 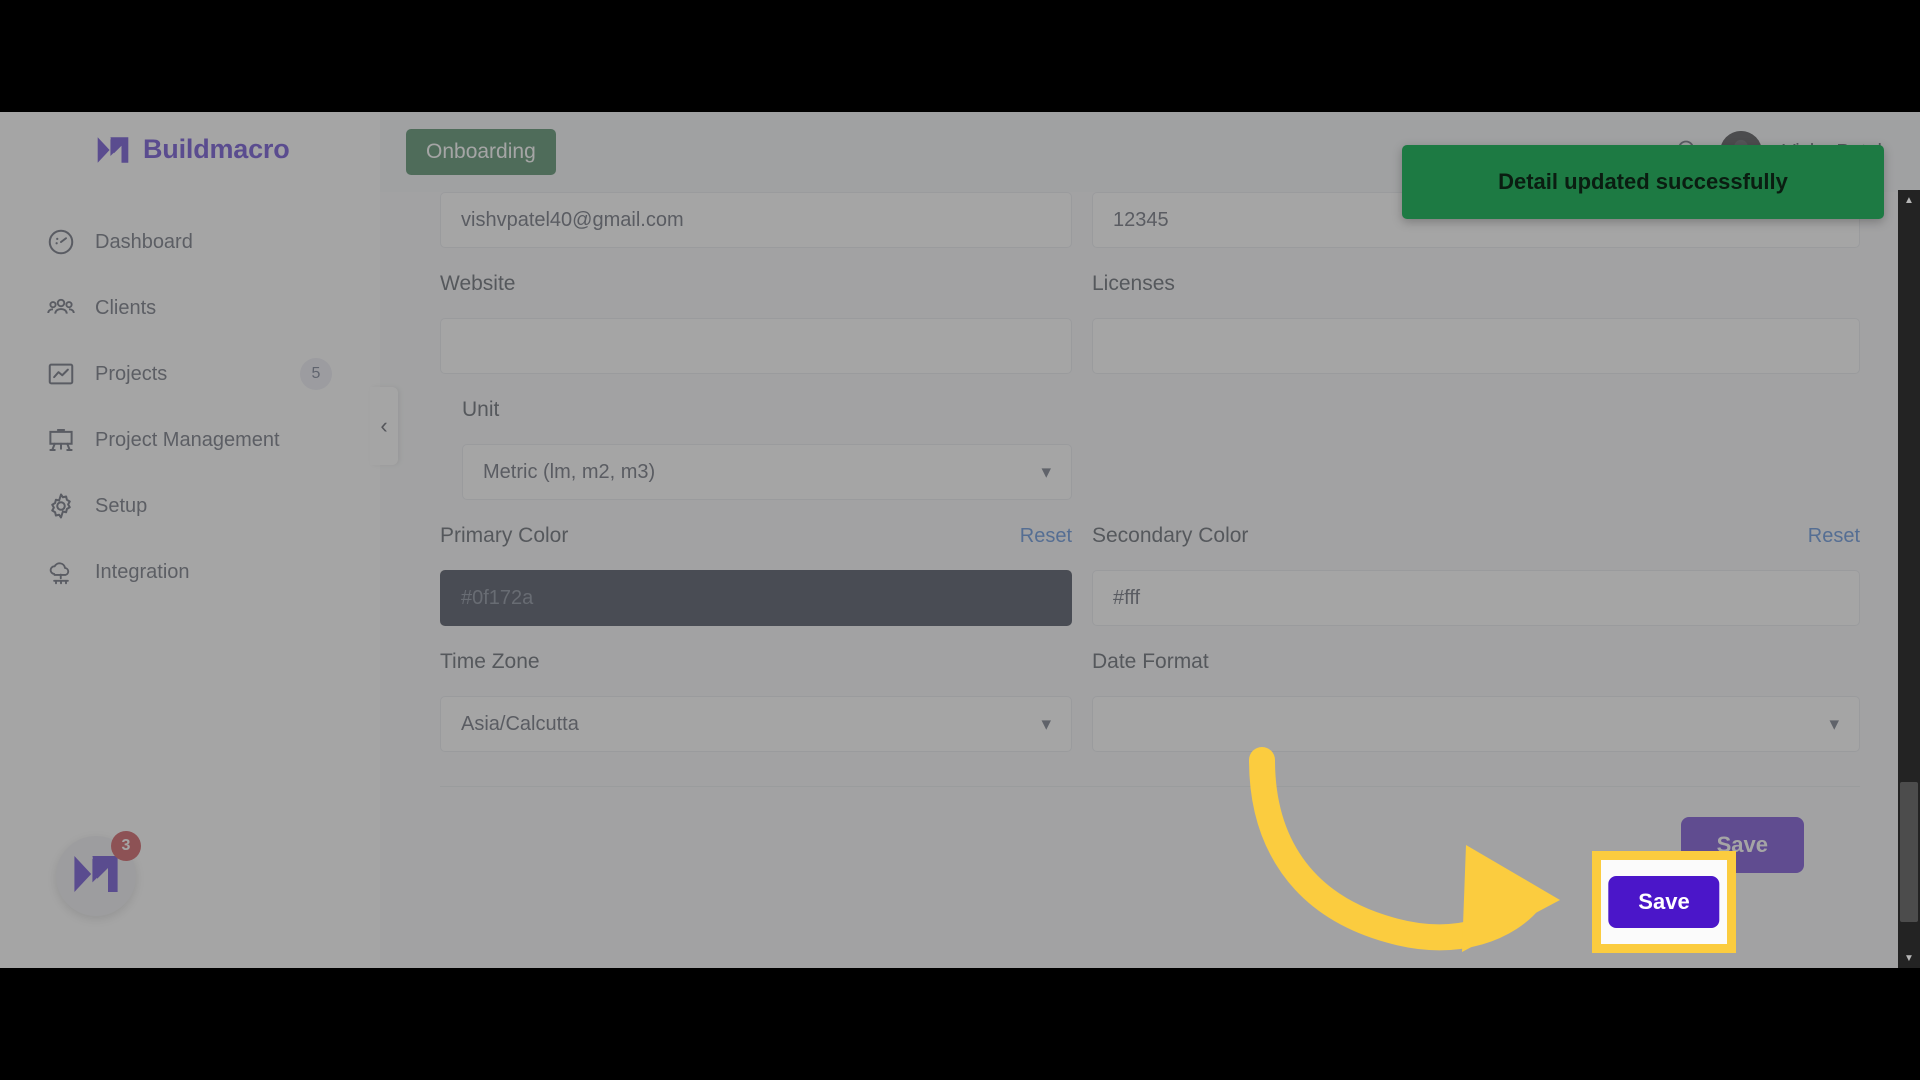 I want to click on scroll-down-arrow-icon: ▼, so click(x=1909, y=958).